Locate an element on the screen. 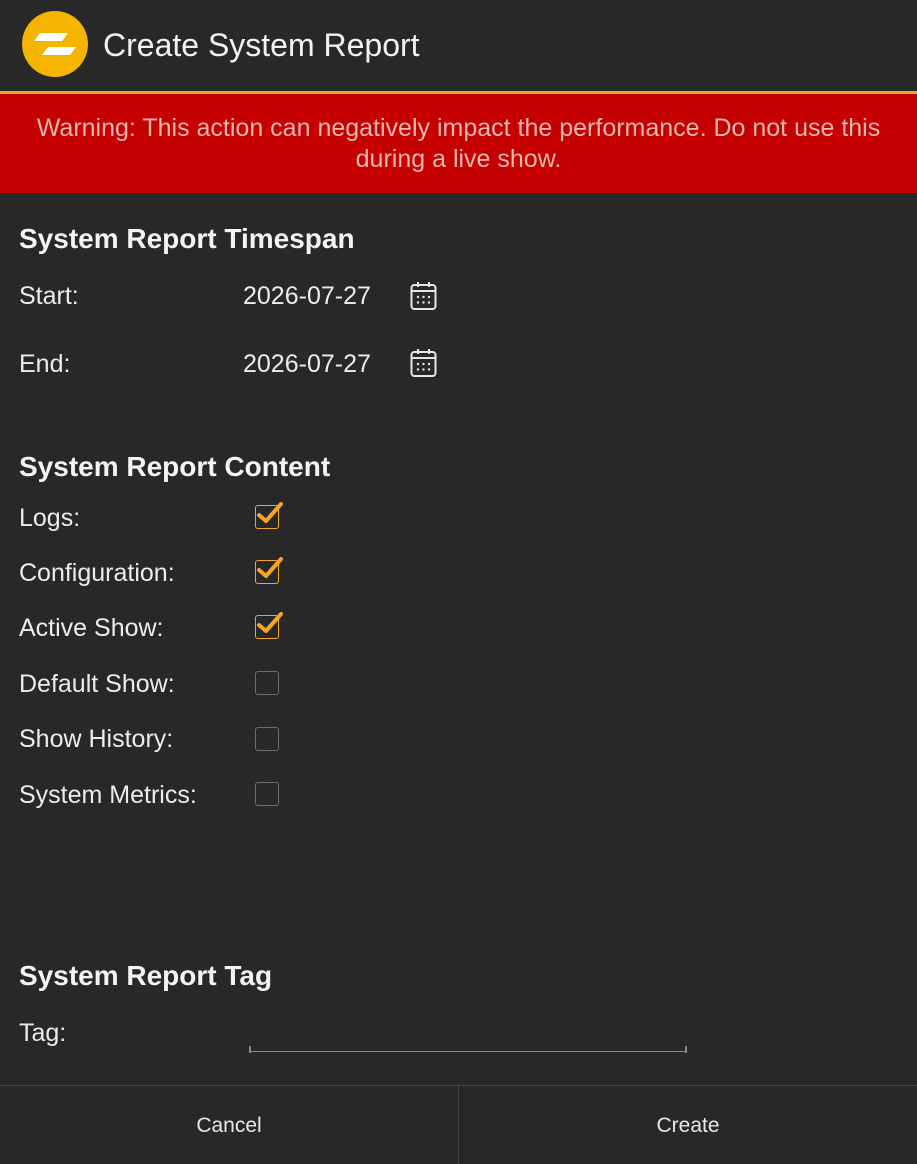 This screenshot has width=917, height=1164. configuration-label: Configuration: is located at coordinates (97, 573).